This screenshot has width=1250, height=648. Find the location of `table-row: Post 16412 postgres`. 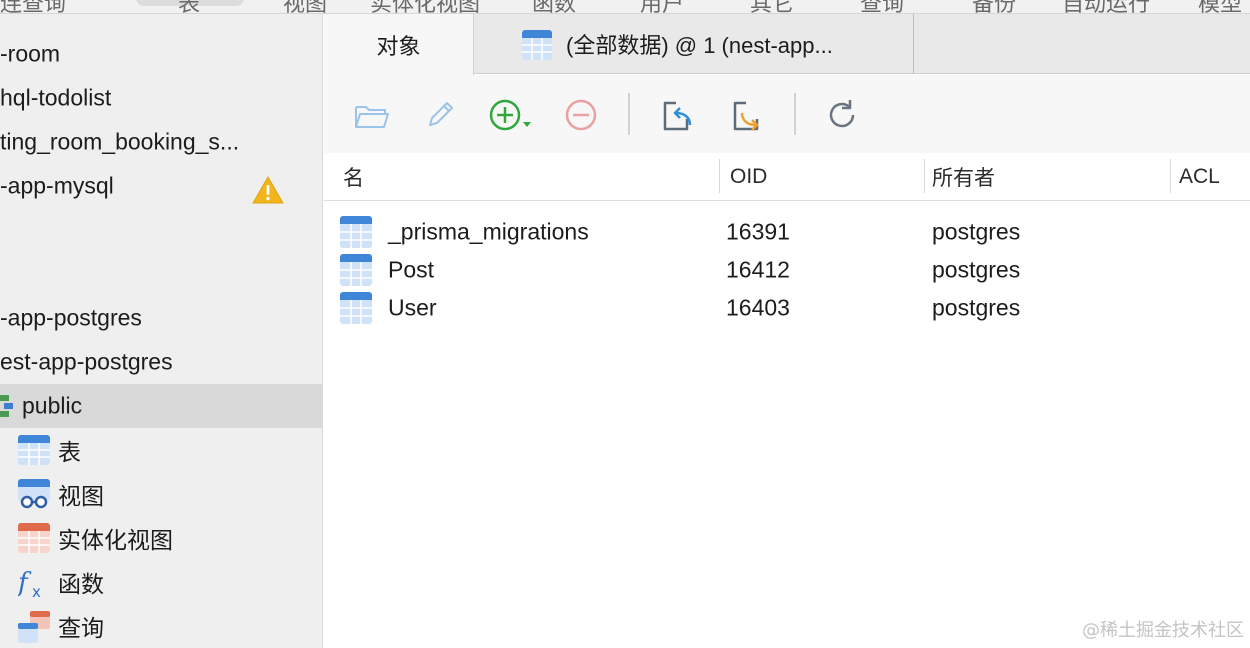

table-row: Post 16412 postgres is located at coordinates (787, 270).